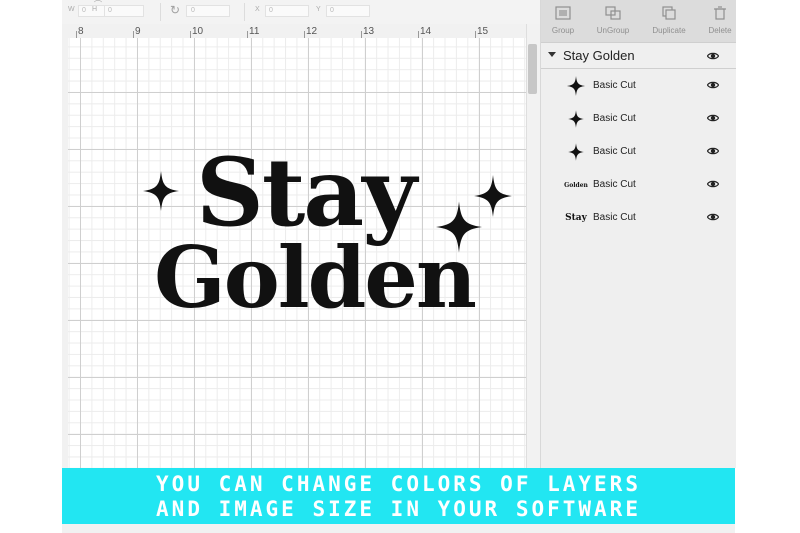 This screenshot has width=800, height=533. Describe the element at coordinates (198, 31) in the screenshot. I see `ruler-tick-label: 10` at that location.